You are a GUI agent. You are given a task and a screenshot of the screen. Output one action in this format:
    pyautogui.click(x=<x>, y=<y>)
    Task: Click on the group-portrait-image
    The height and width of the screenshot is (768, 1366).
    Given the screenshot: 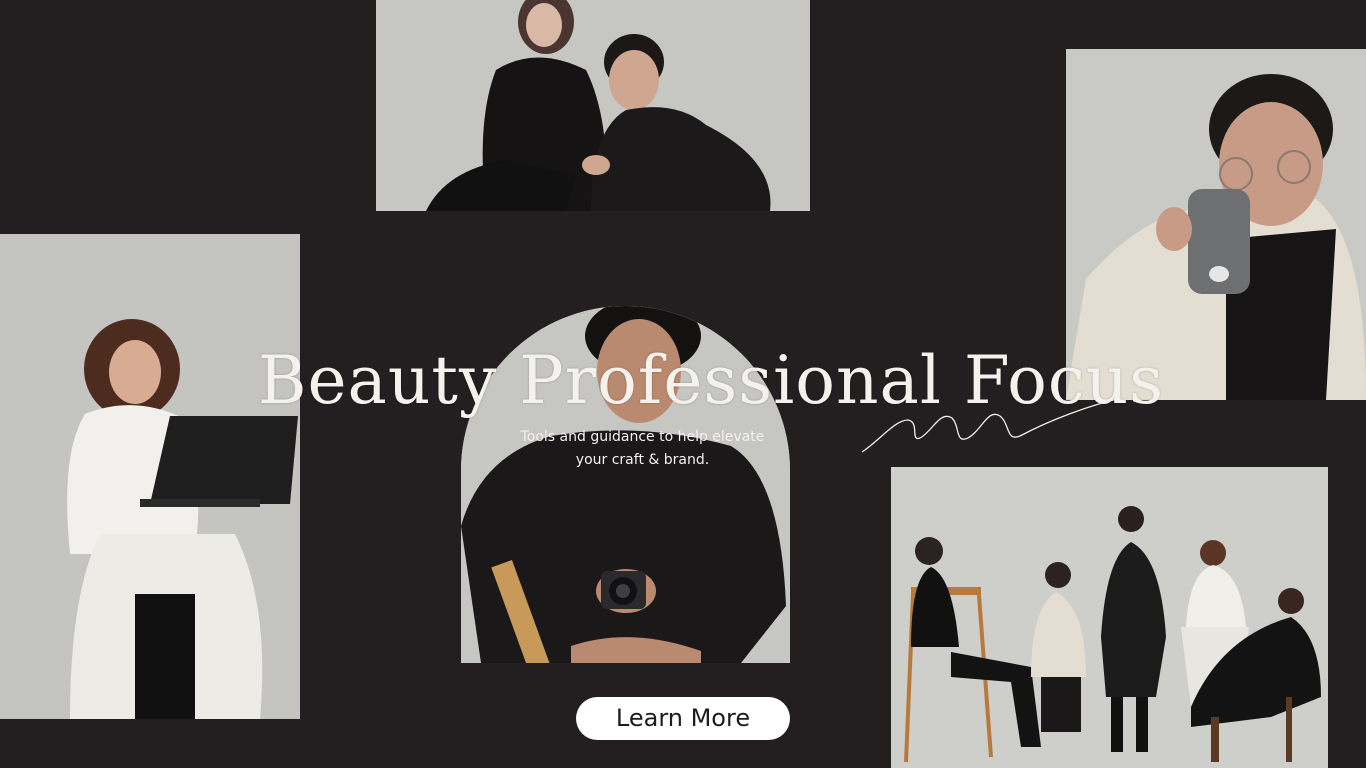 What is the action you would take?
    pyautogui.click(x=1109, y=617)
    